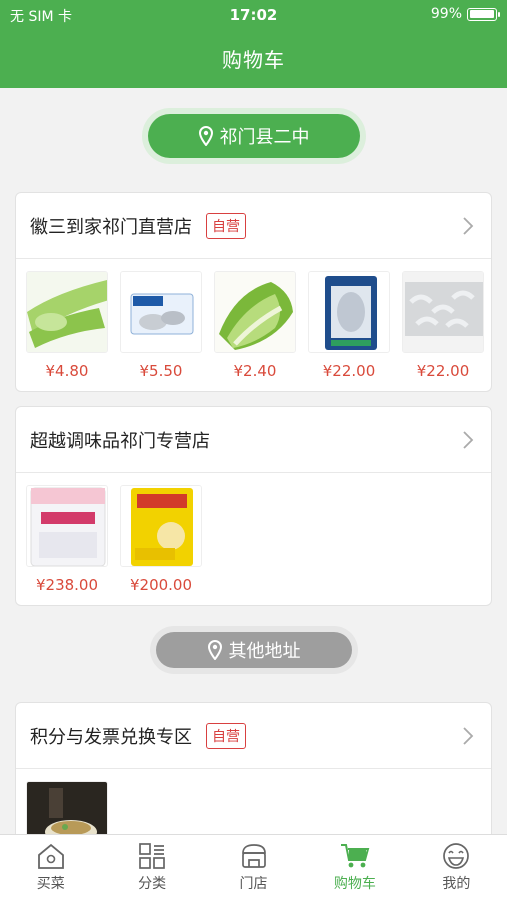  Describe the element at coordinates (253, 15) in the screenshot. I see `status-bar: 无 SIM 卡 17:02 99%` at that location.